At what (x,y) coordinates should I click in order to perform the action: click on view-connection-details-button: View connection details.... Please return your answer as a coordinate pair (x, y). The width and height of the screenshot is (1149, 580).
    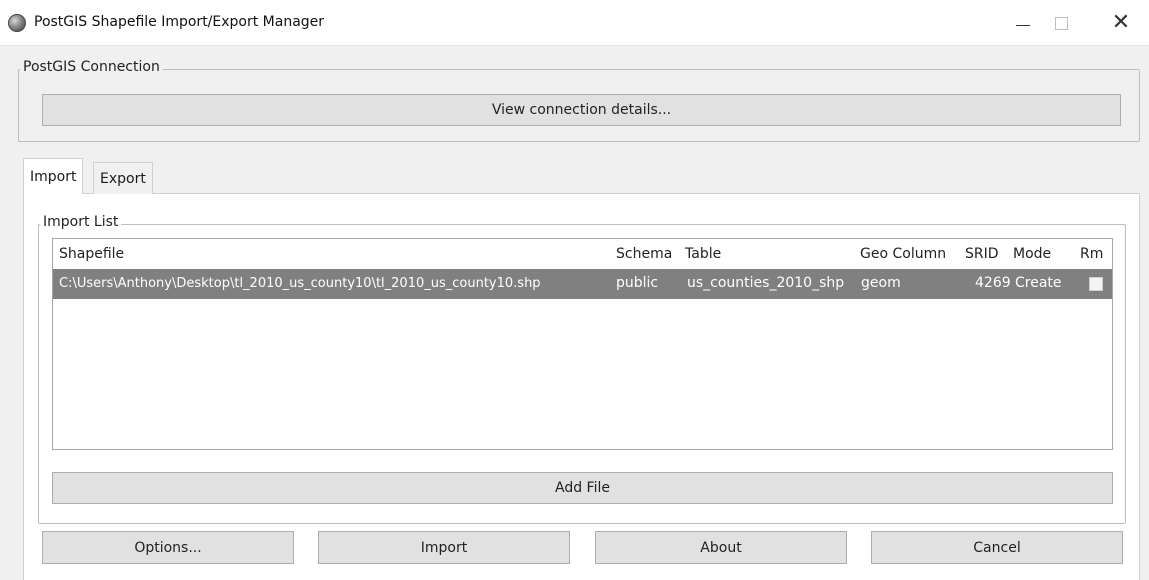
    Looking at the image, I should click on (581, 110).